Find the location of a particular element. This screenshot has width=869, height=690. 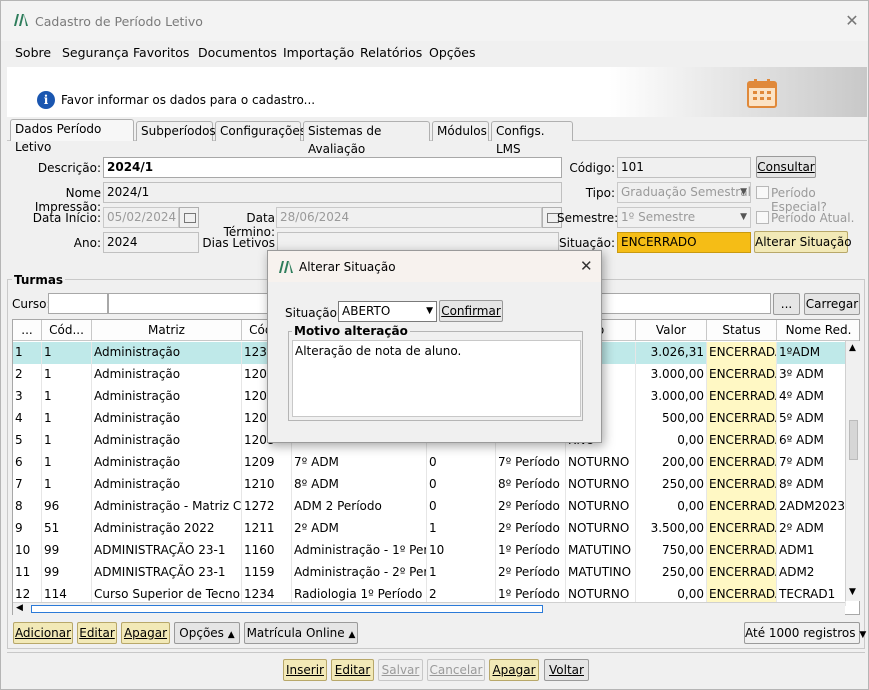

column-header: Status is located at coordinates (742, 330).